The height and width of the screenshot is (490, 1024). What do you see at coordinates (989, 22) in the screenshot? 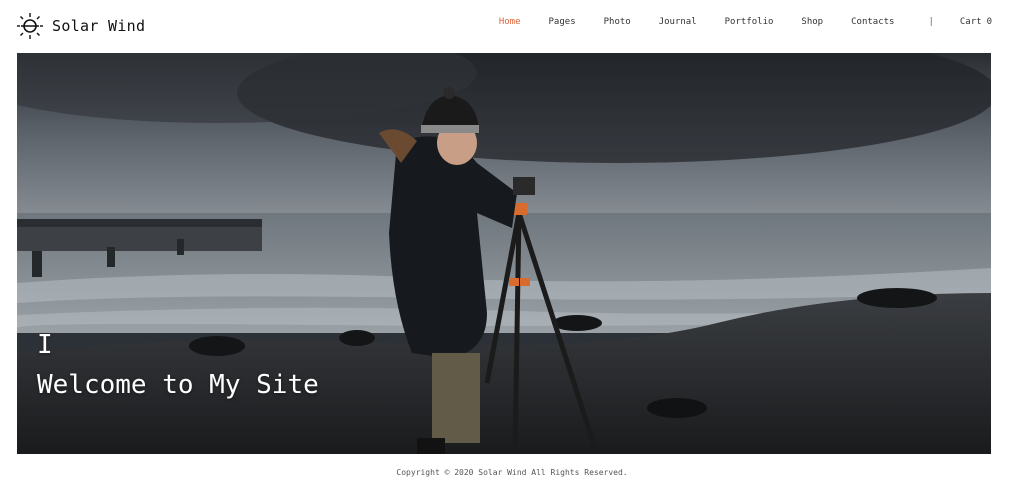
I see `cart-count: 0` at bounding box center [989, 22].